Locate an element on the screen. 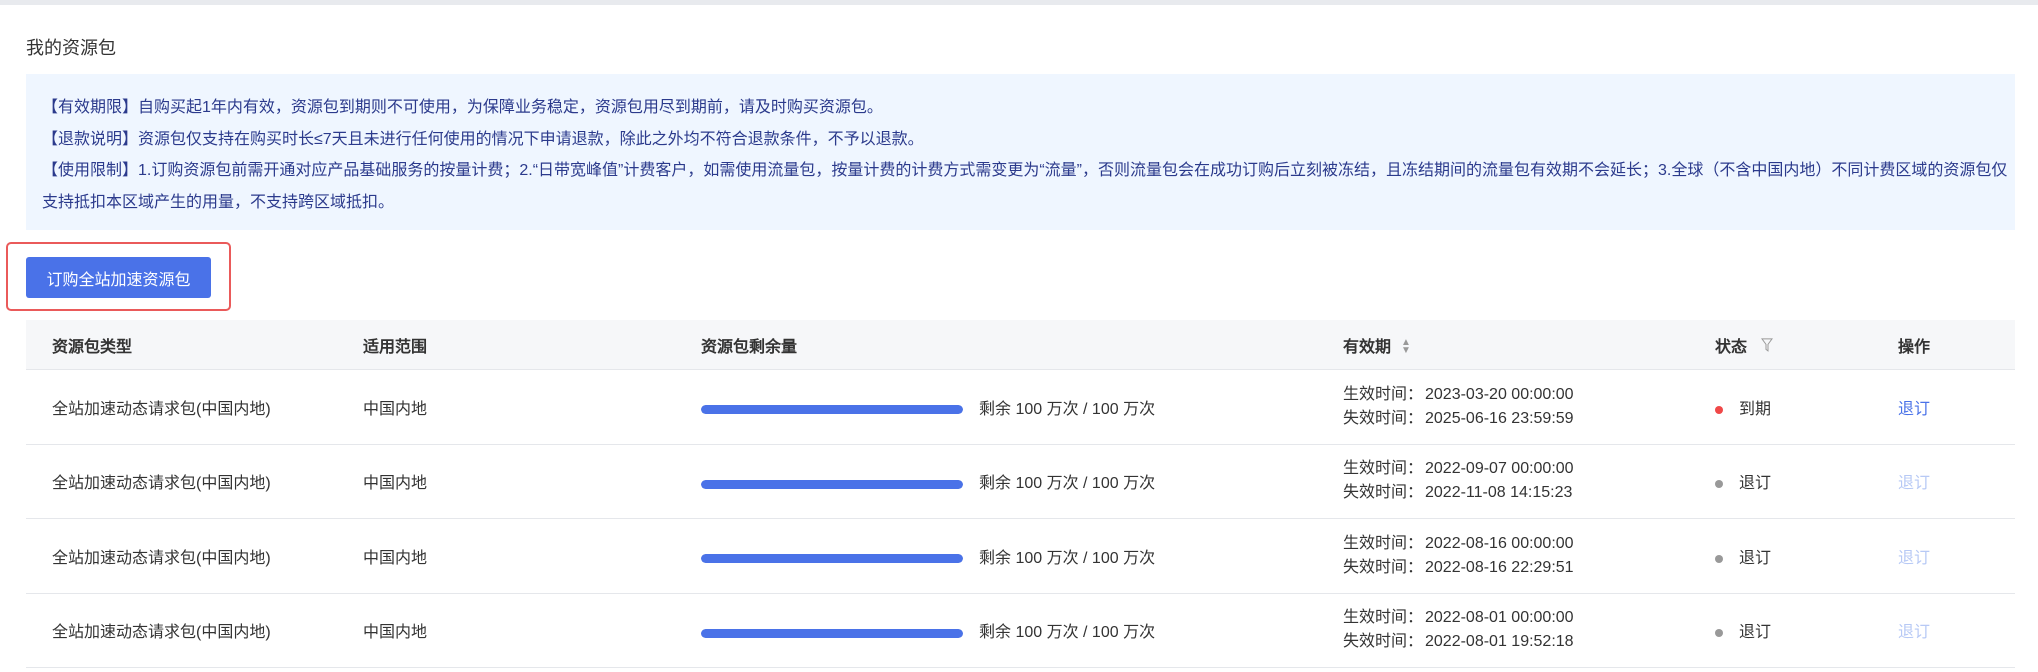  col-validity-label: 有效期 is located at coordinates (1367, 347).